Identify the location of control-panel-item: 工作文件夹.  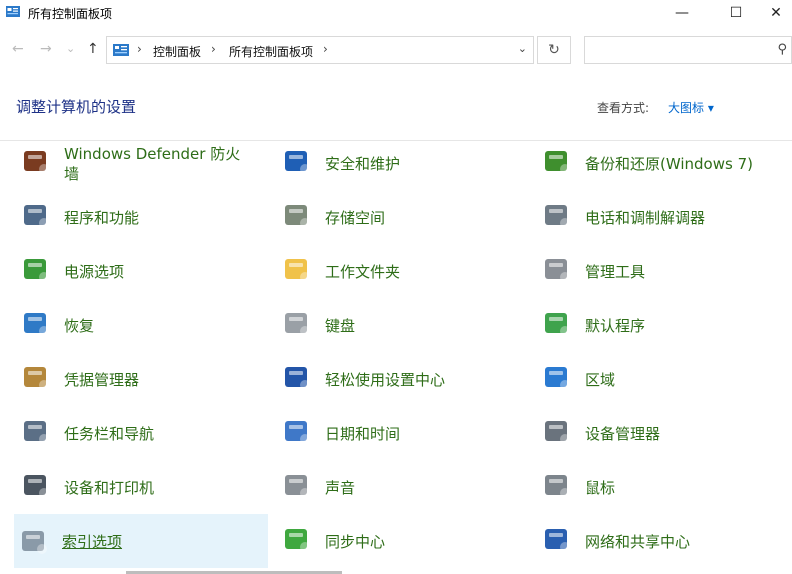
(403, 271).